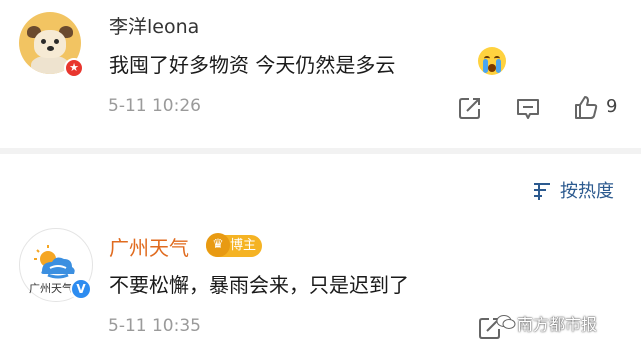  What do you see at coordinates (74, 68) in the screenshot?
I see `user-level-badge: ★` at bounding box center [74, 68].